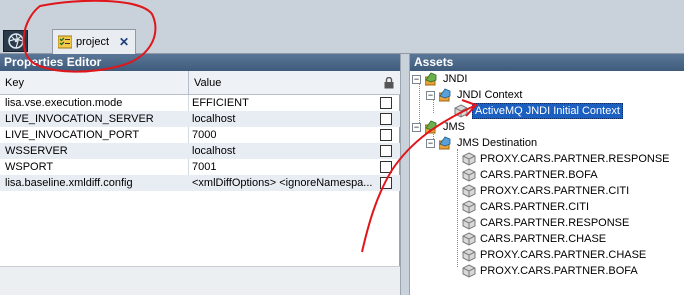  I want to click on table-row: LIVE_INVOCATION_PORT 7000, so click(200, 135).